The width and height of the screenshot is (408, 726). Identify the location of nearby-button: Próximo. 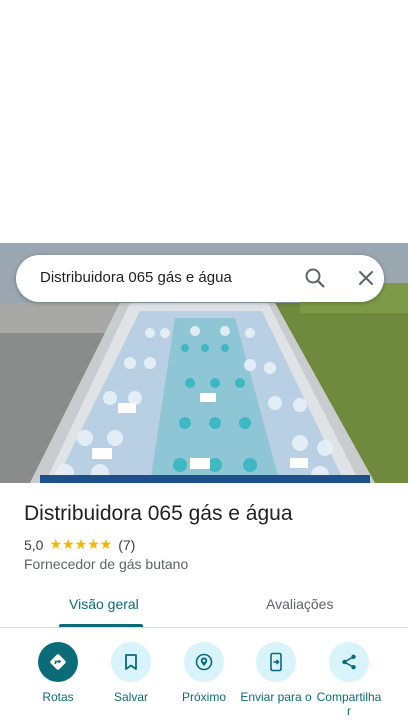
(204, 673).